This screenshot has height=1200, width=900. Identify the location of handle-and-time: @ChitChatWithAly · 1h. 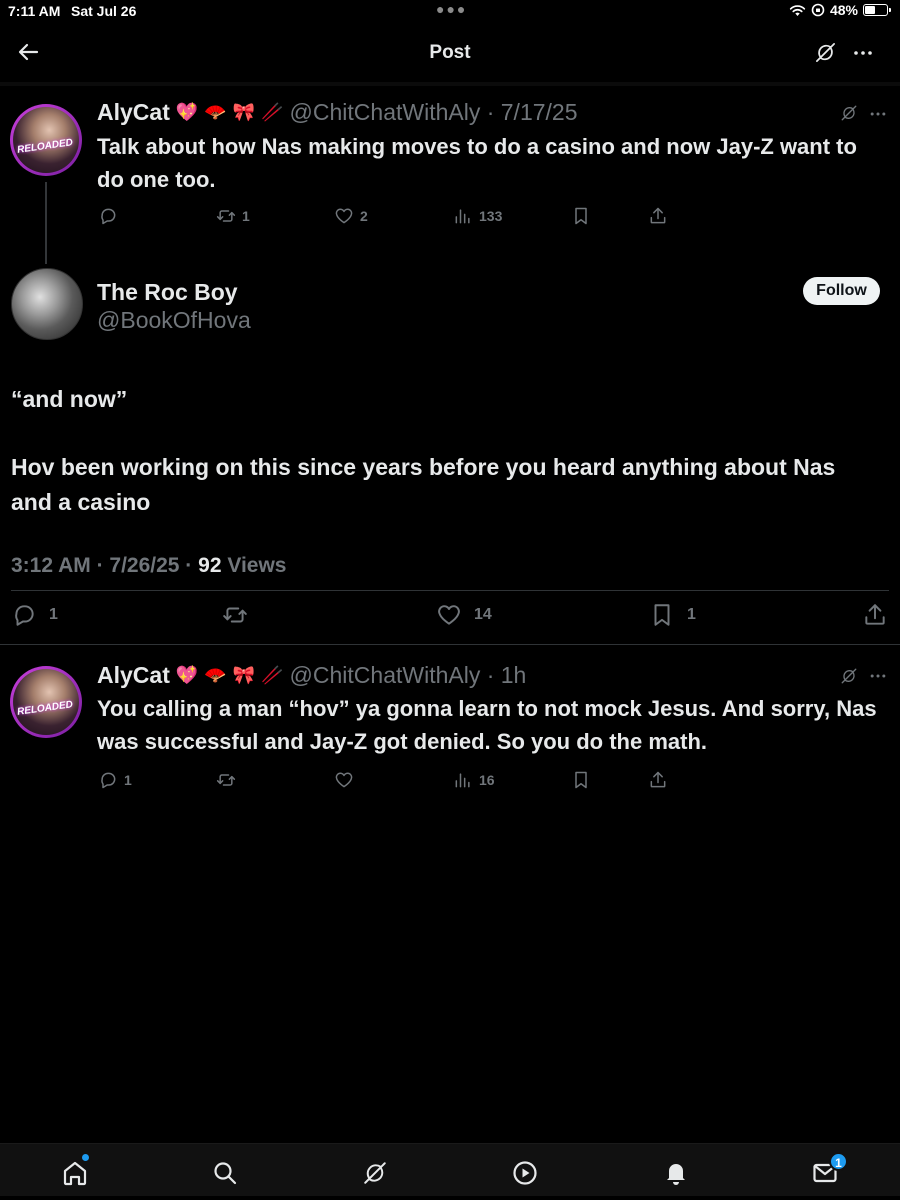
(408, 675).